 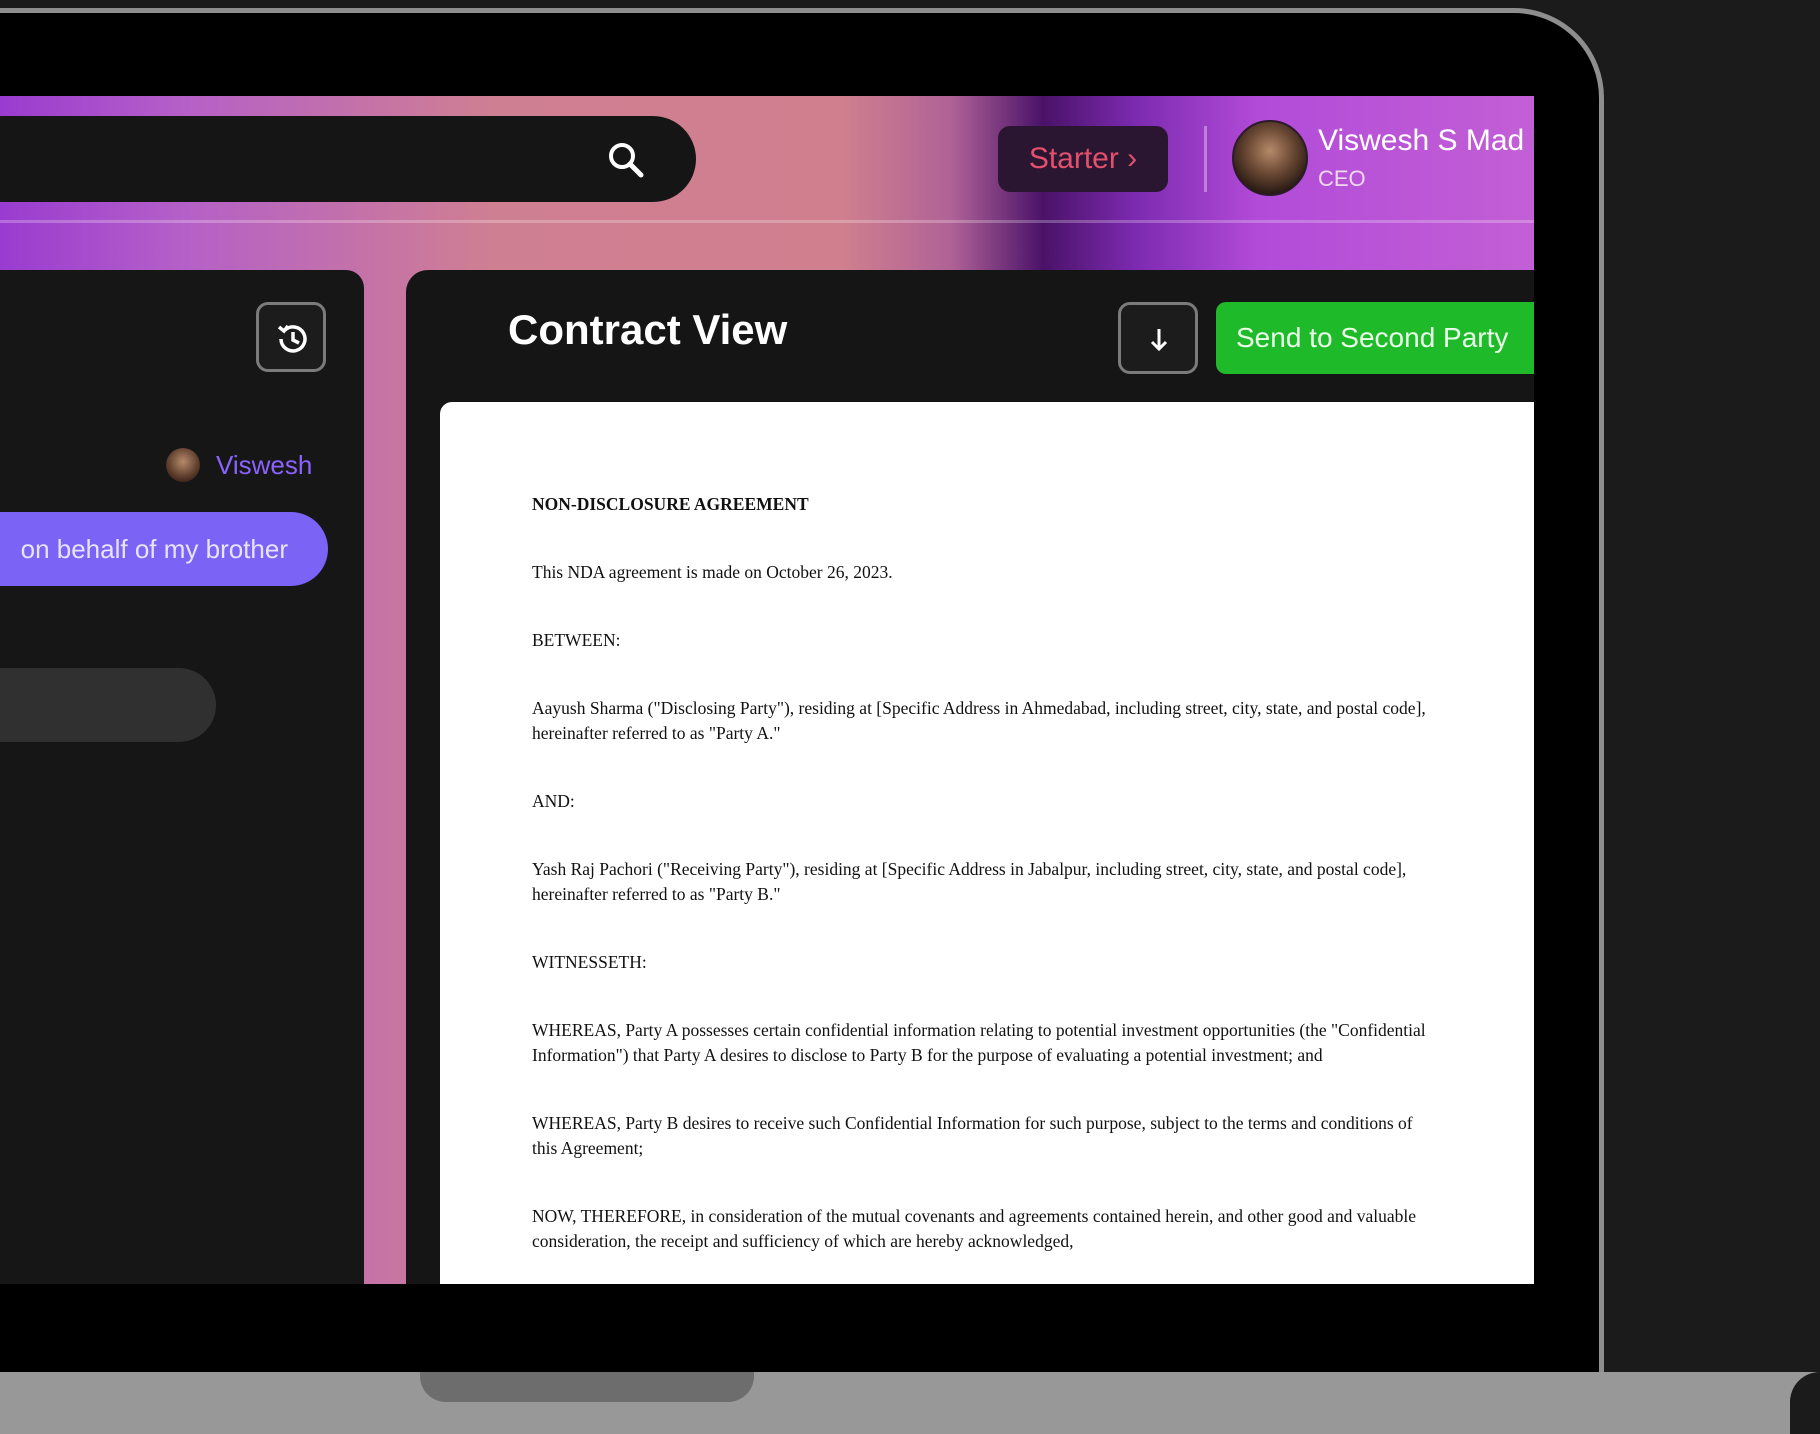 I want to click on document-paragraph: AND:, so click(x=553, y=801).